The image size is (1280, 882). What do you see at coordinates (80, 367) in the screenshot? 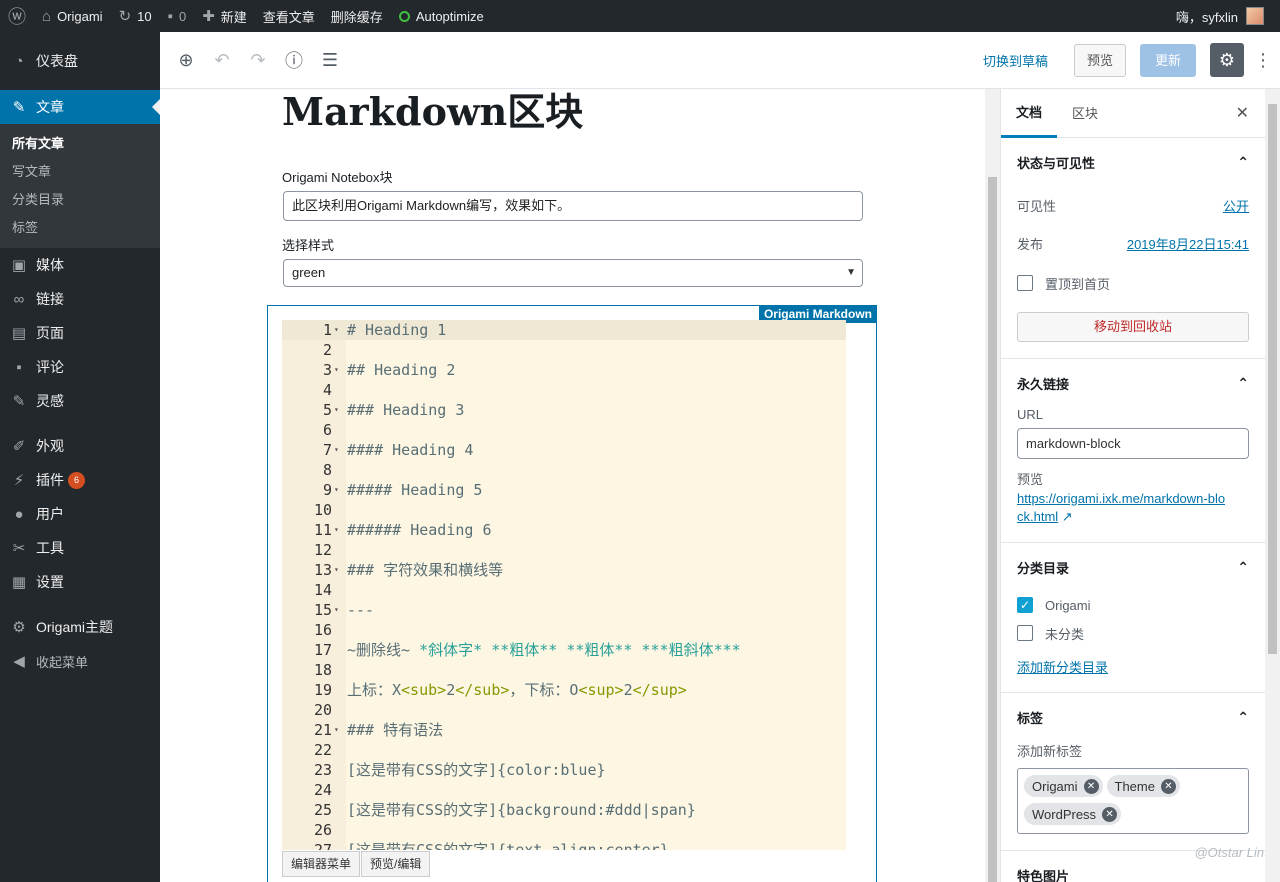
I see `sidebar-item-comments: ▪ 评论` at bounding box center [80, 367].